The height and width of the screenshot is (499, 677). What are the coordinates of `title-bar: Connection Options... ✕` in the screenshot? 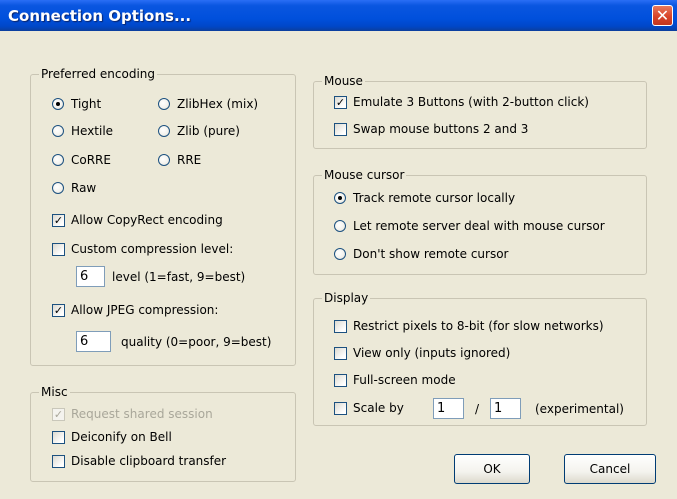 It's located at (338, 15).